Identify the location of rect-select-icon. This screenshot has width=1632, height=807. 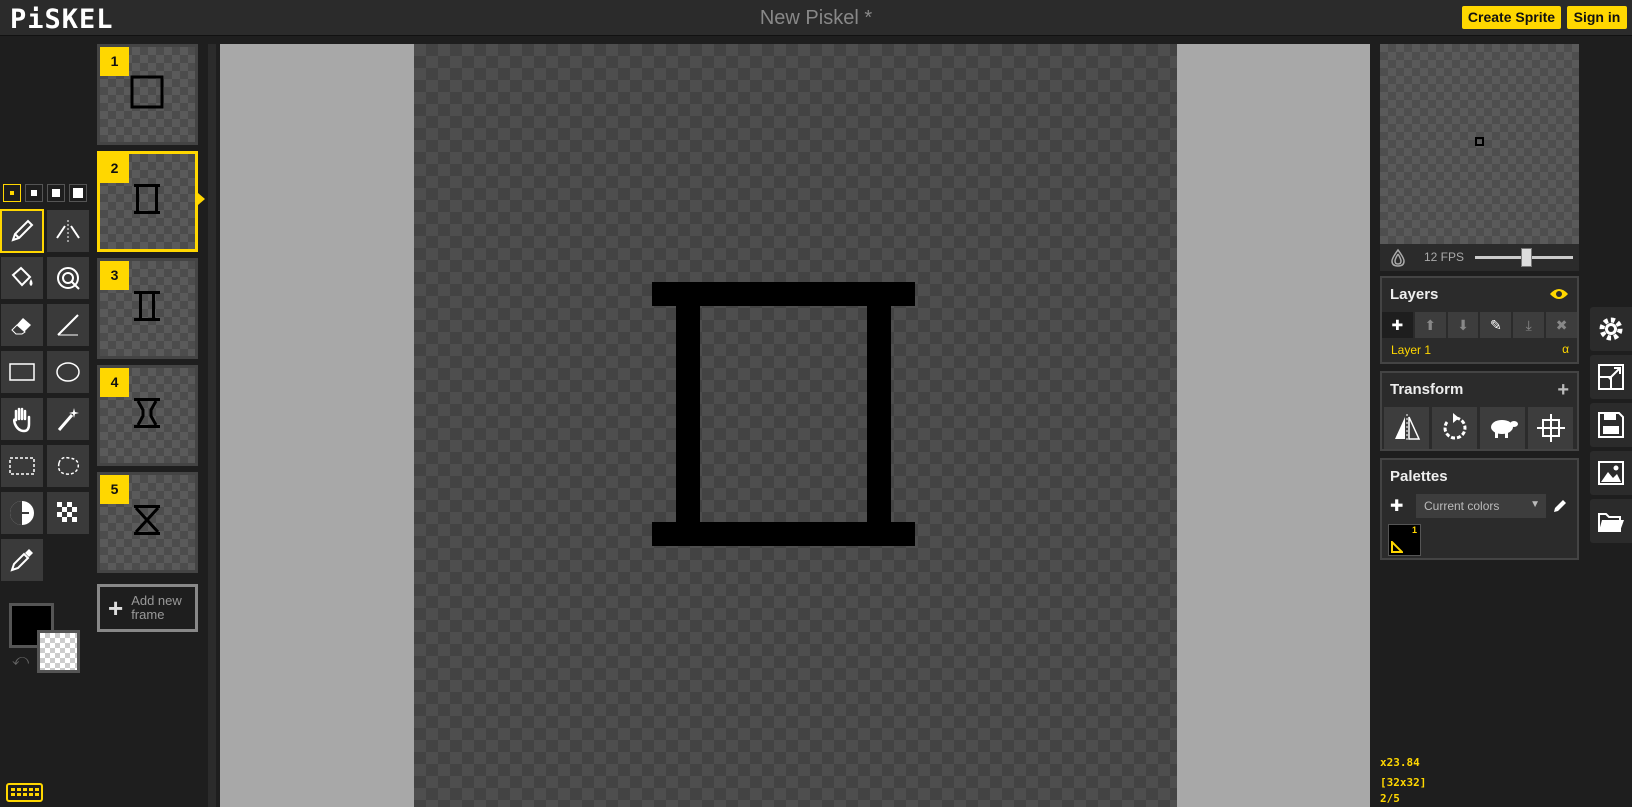
(22, 466).